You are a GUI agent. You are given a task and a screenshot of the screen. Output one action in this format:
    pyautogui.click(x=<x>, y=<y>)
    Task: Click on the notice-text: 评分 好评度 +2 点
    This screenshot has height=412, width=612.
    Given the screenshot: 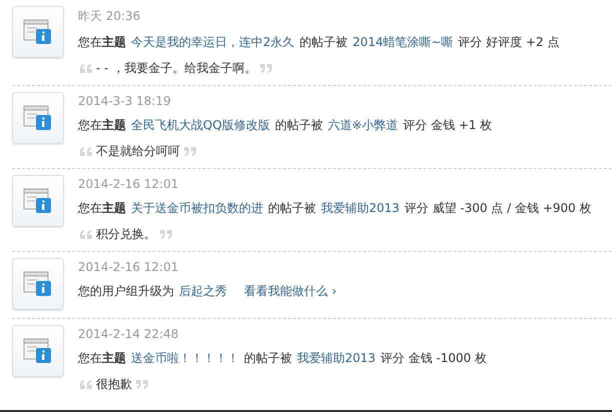 What is the action you would take?
    pyautogui.click(x=509, y=42)
    